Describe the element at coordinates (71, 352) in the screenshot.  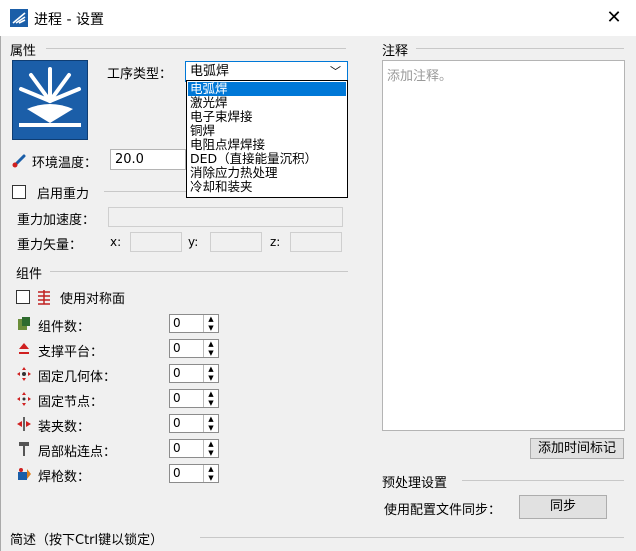
I see `support-platform-label: 支撑平台：` at that location.